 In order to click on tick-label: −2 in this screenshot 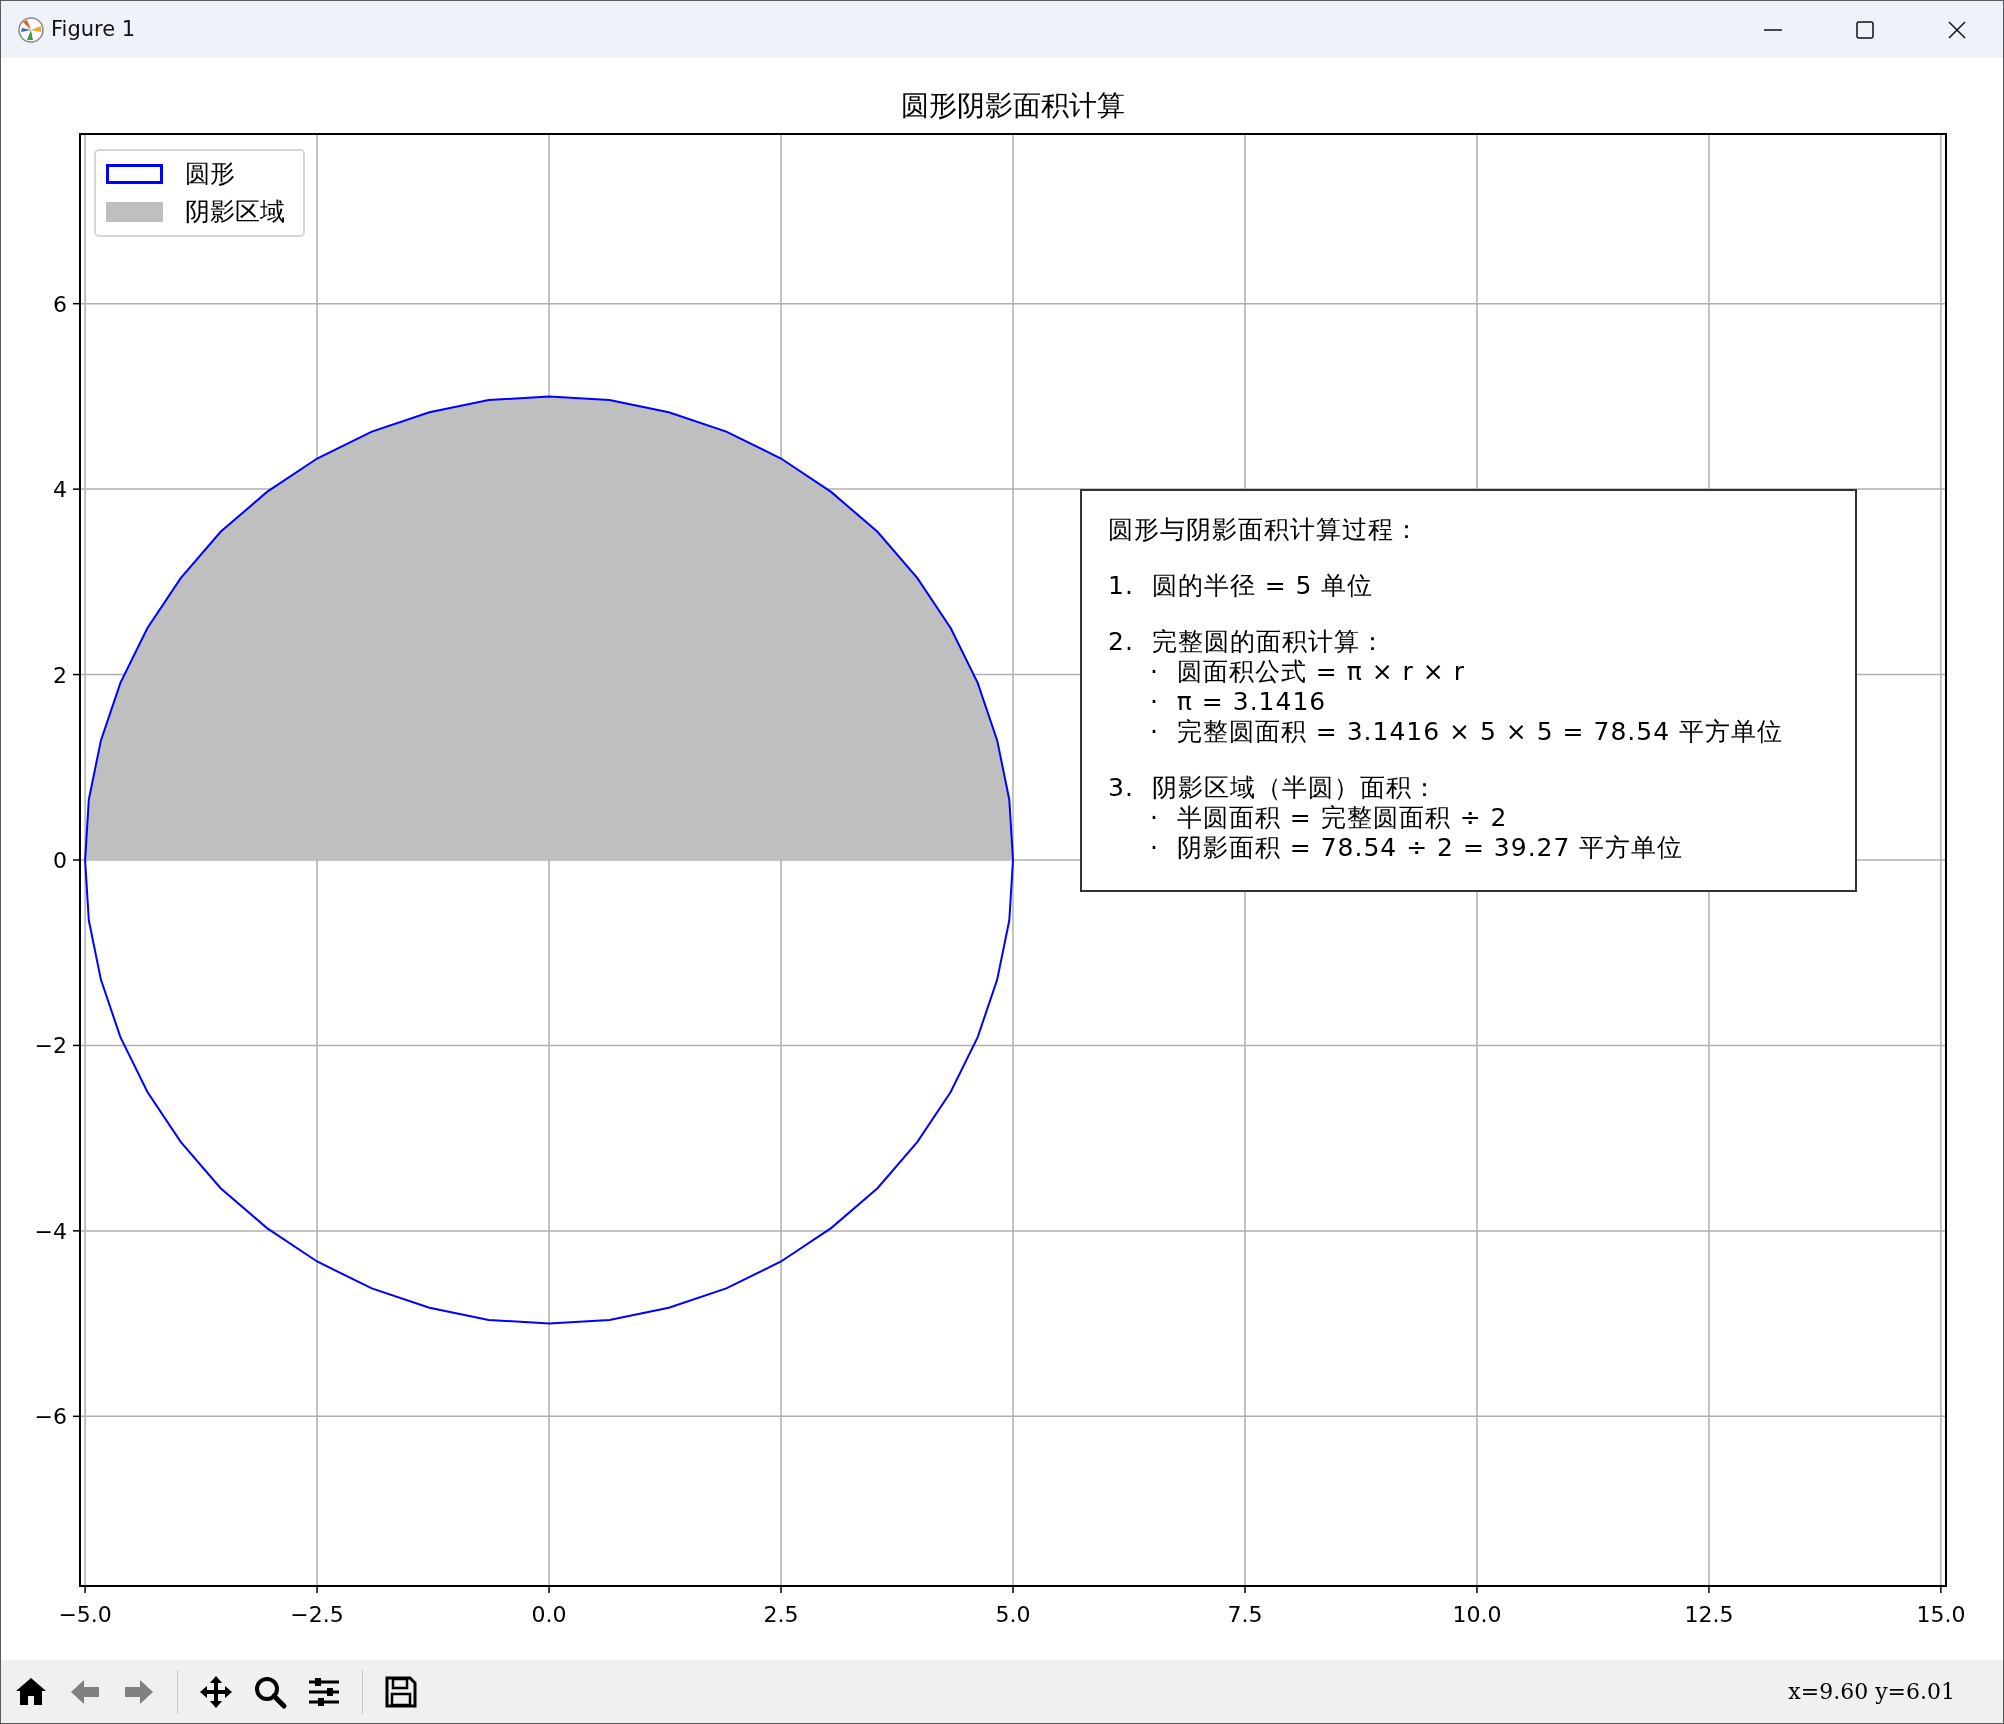, I will do `click(50, 1046)`.